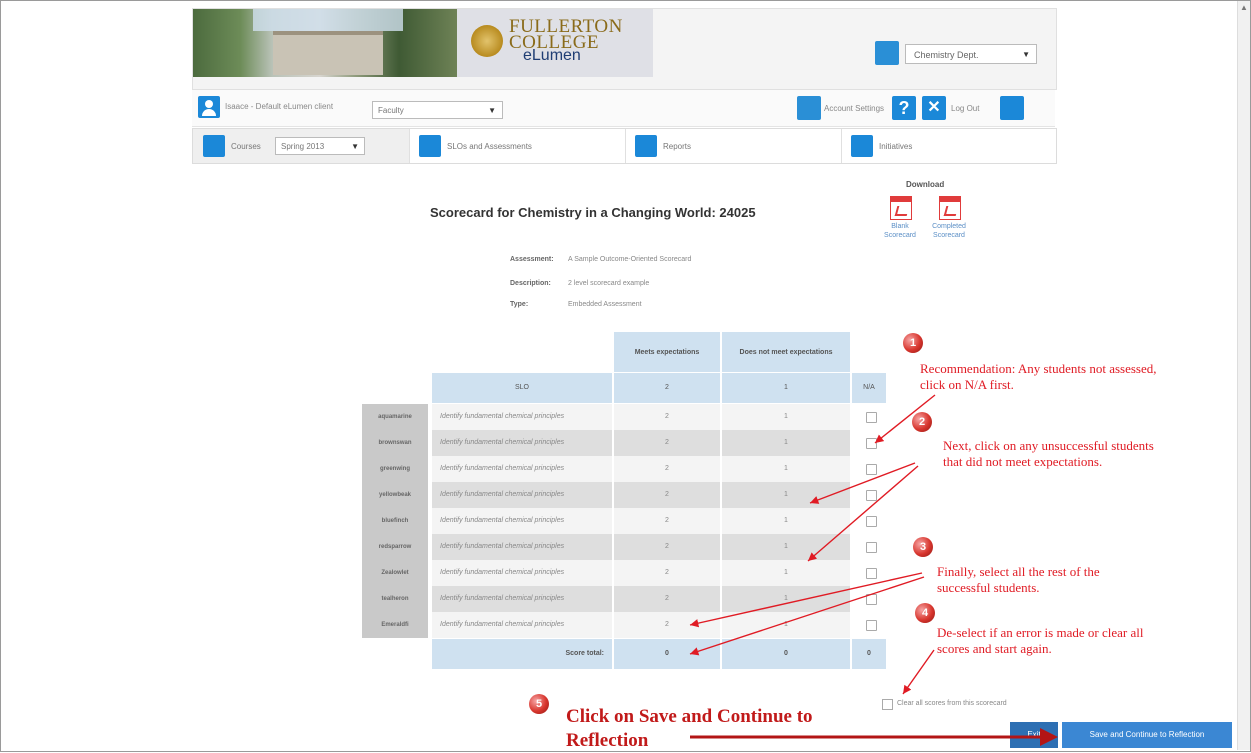 The height and width of the screenshot is (753, 1251). Describe the element at coordinates (209, 107) in the screenshot. I see `user-icon` at that location.